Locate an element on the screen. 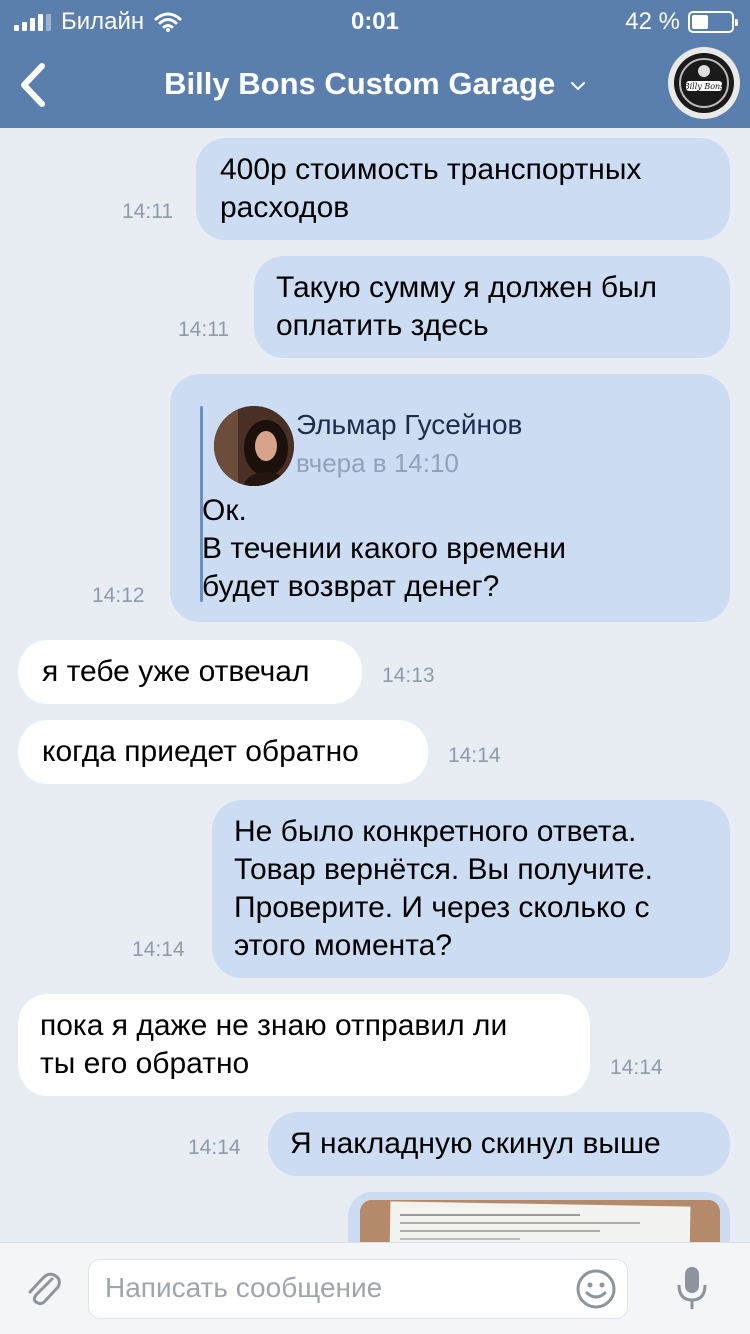 The height and width of the screenshot is (1334, 750). message-bubble-outgoing: 400р стоимость транспортных расходов is located at coordinates (463, 189).